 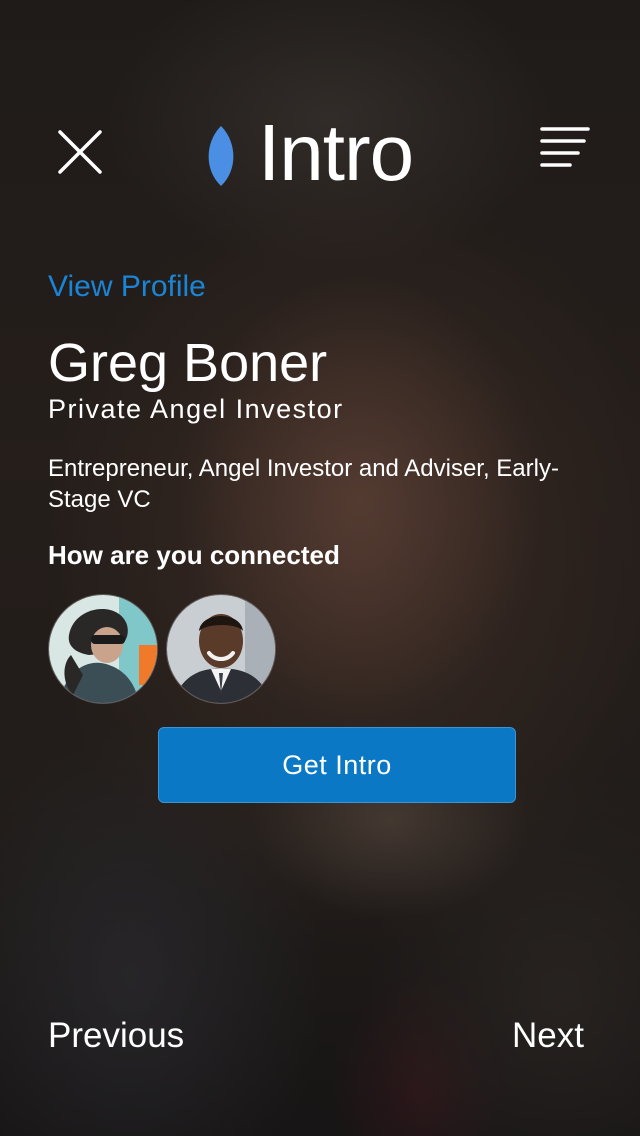 What do you see at coordinates (196, 409) in the screenshot?
I see `profile-role: Private Angel Investor` at bounding box center [196, 409].